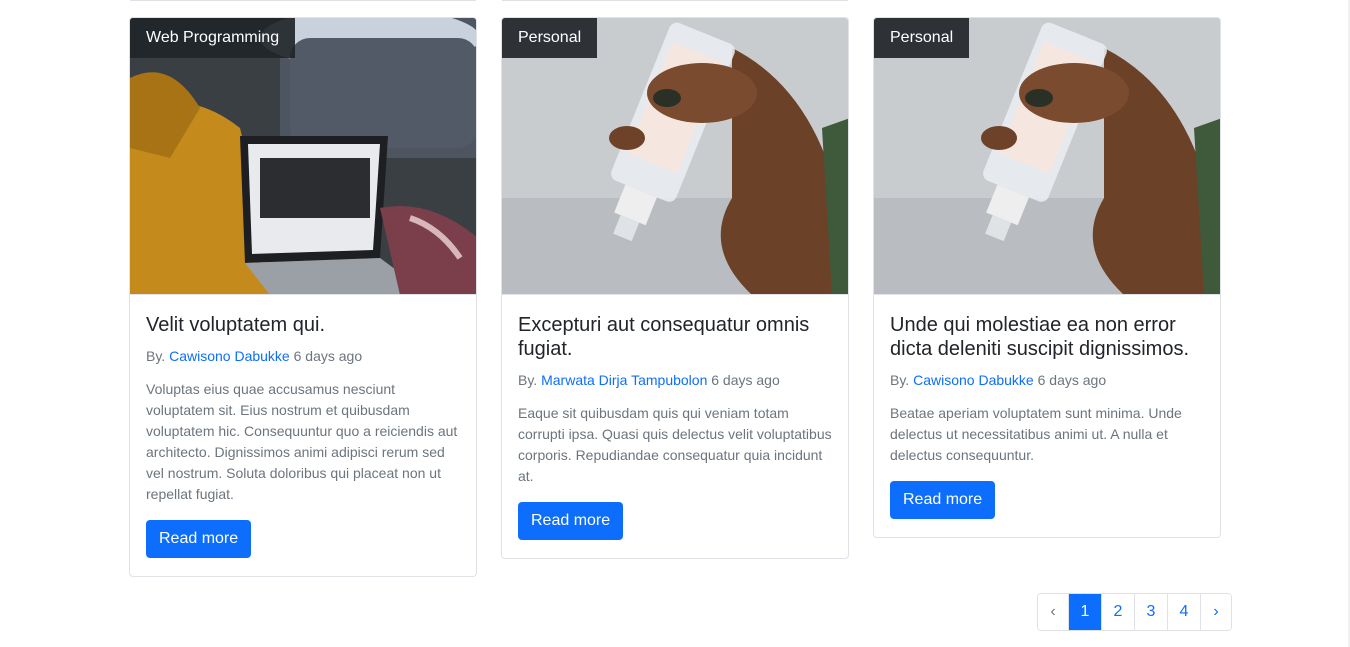 This screenshot has width=1350, height=647. I want to click on pagination-page-3: 3, so click(1150, 612).